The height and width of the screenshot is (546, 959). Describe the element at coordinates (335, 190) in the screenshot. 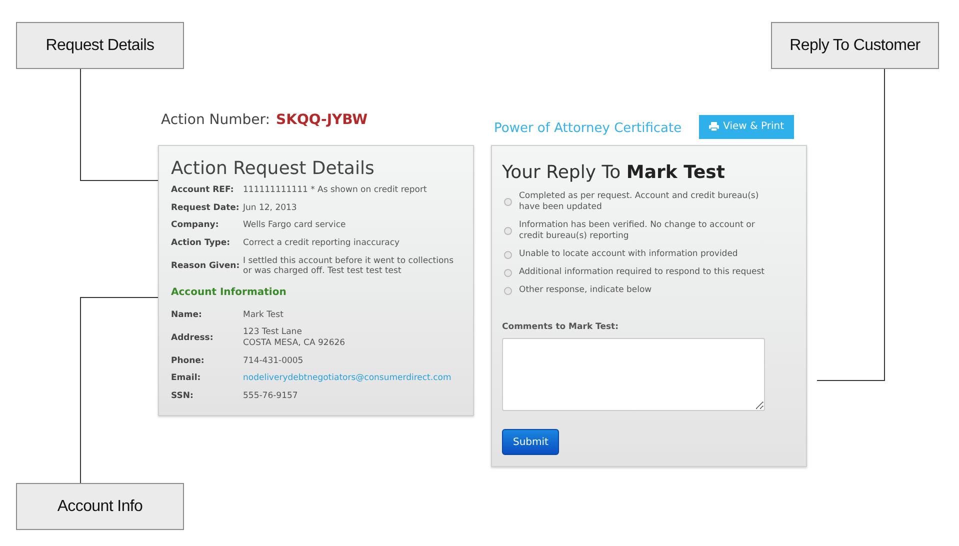

I see `field-value: 111111111111 * As shown on credit report` at that location.